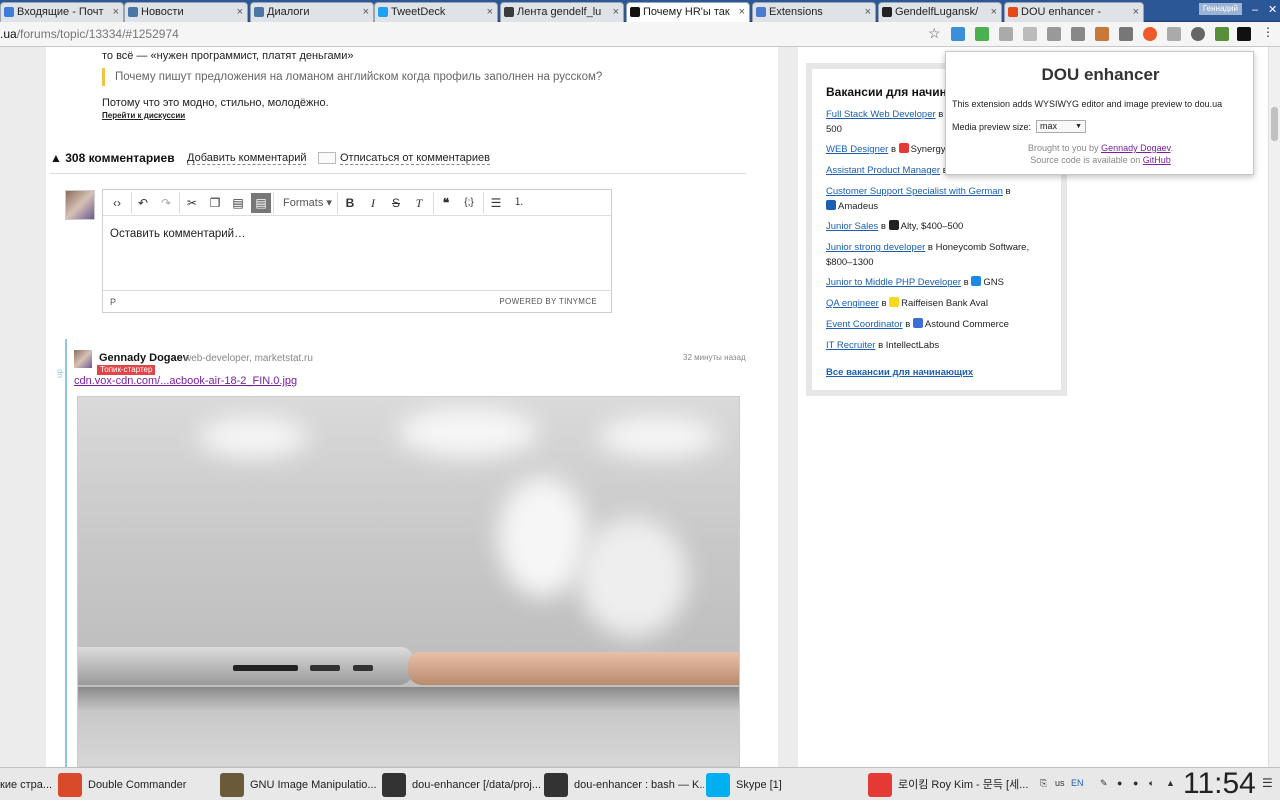  What do you see at coordinates (89, 34) in the screenshot?
I see `url-field: .ua/forums/topic/13334/#1252974` at bounding box center [89, 34].